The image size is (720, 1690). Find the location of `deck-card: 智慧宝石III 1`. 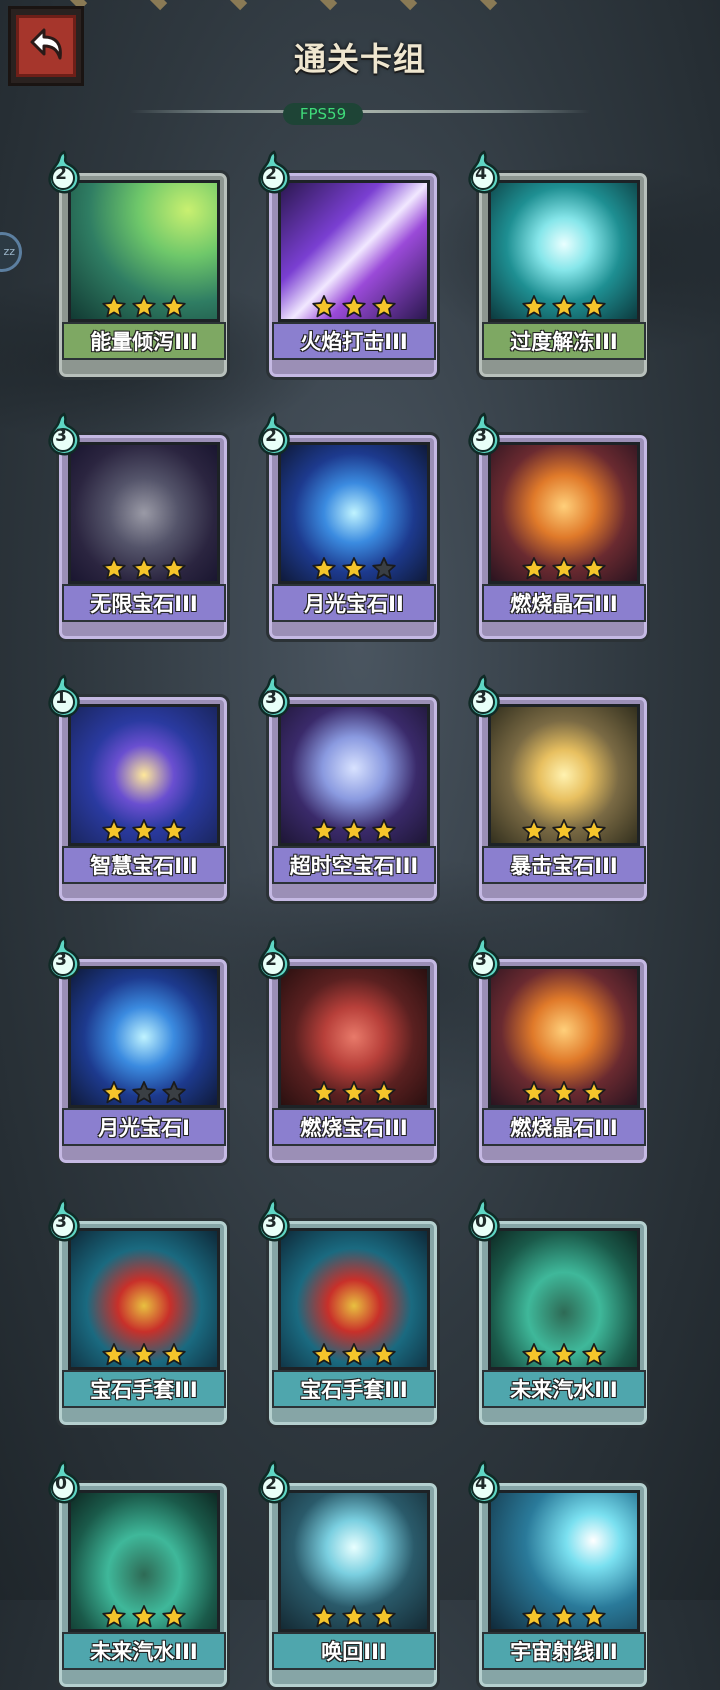

deck-card: 智慧宝石III 1 is located at coordinates (139, 789).